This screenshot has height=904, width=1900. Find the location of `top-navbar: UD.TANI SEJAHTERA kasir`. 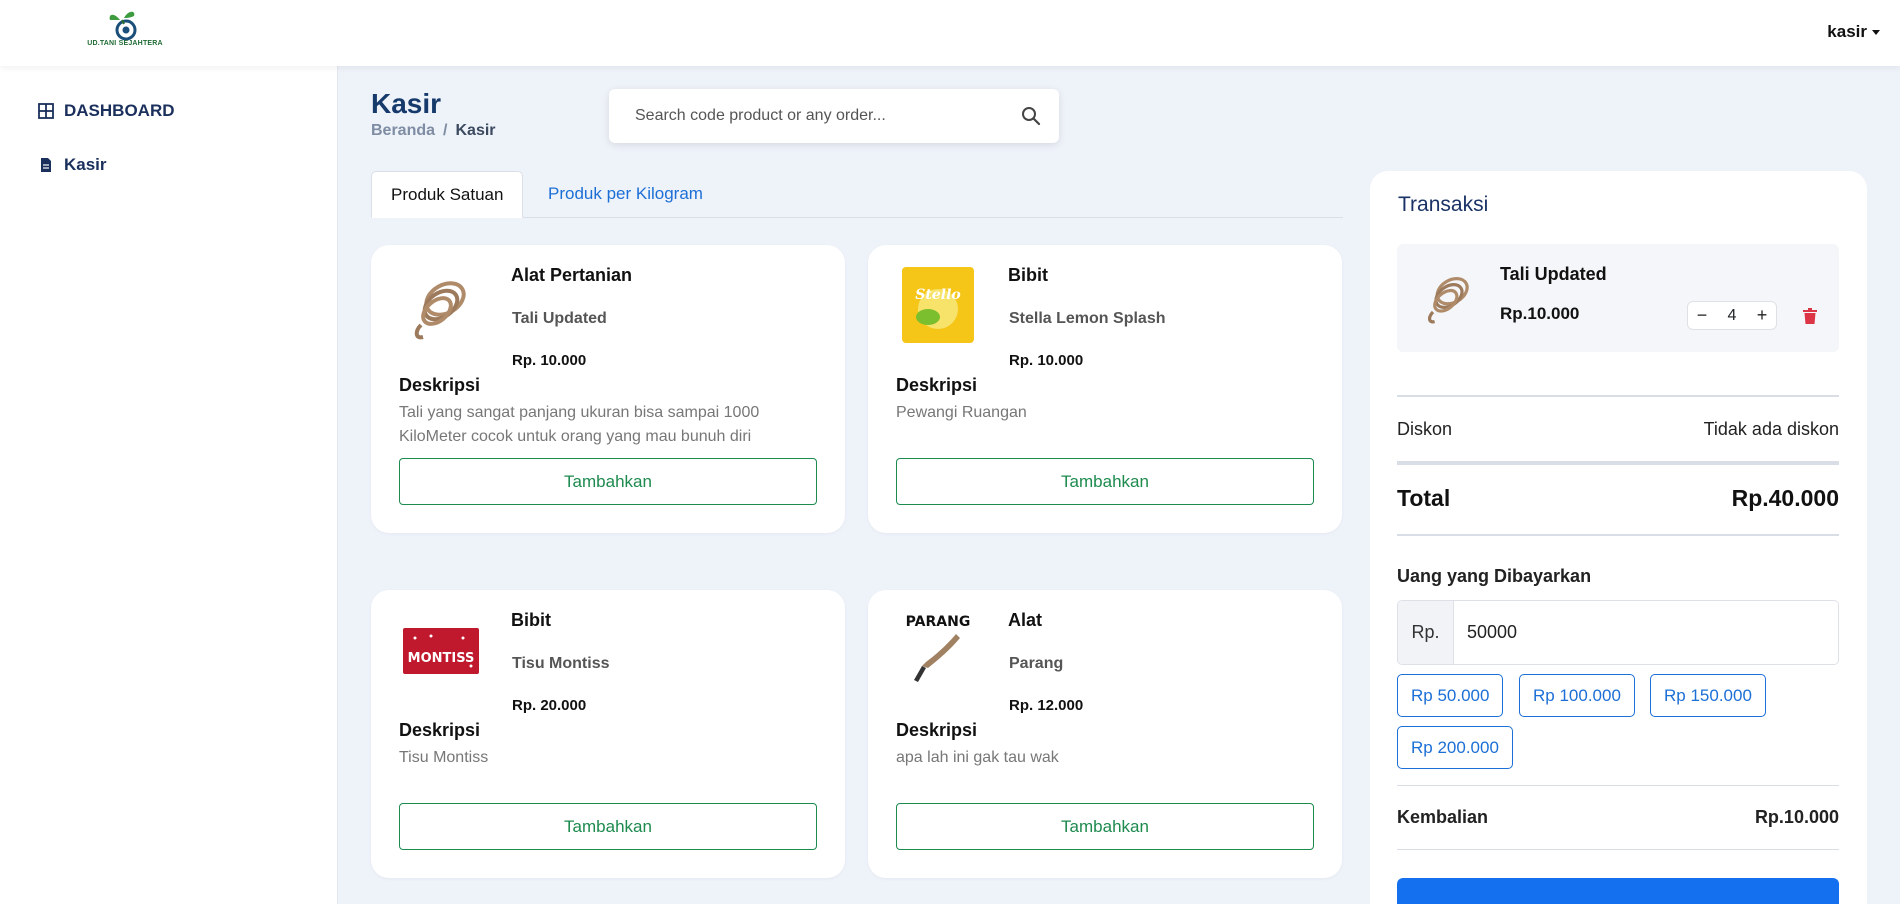

top-navbar: UD.TANI SEJAHTERA kasir is located at coordinates (950, 33).